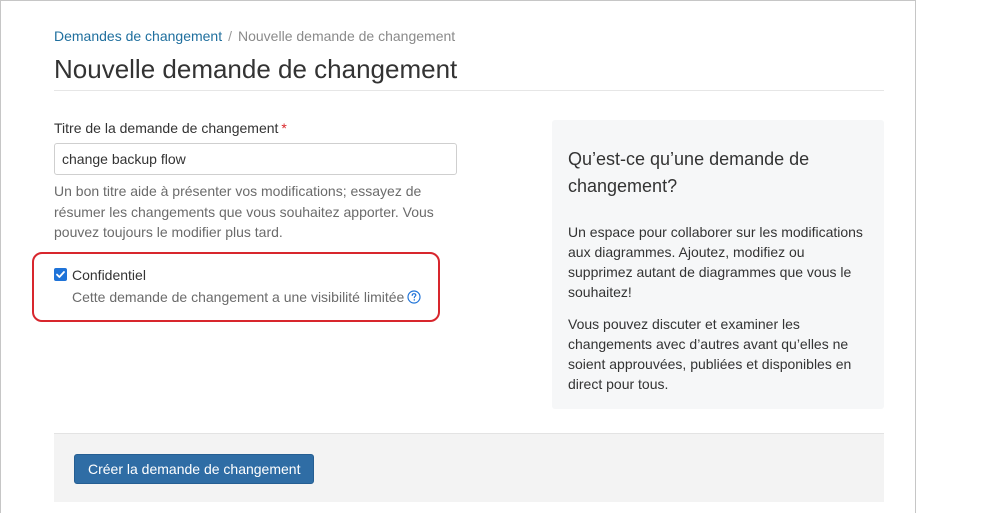 Image resolution: width=1000 pixels, height=513 pixels. What do you see at coordinates (138, 36) in the screenshot?
I see `breadcrumb-link-change-requests: Demandes de changement` at bounding box center [138, 36].